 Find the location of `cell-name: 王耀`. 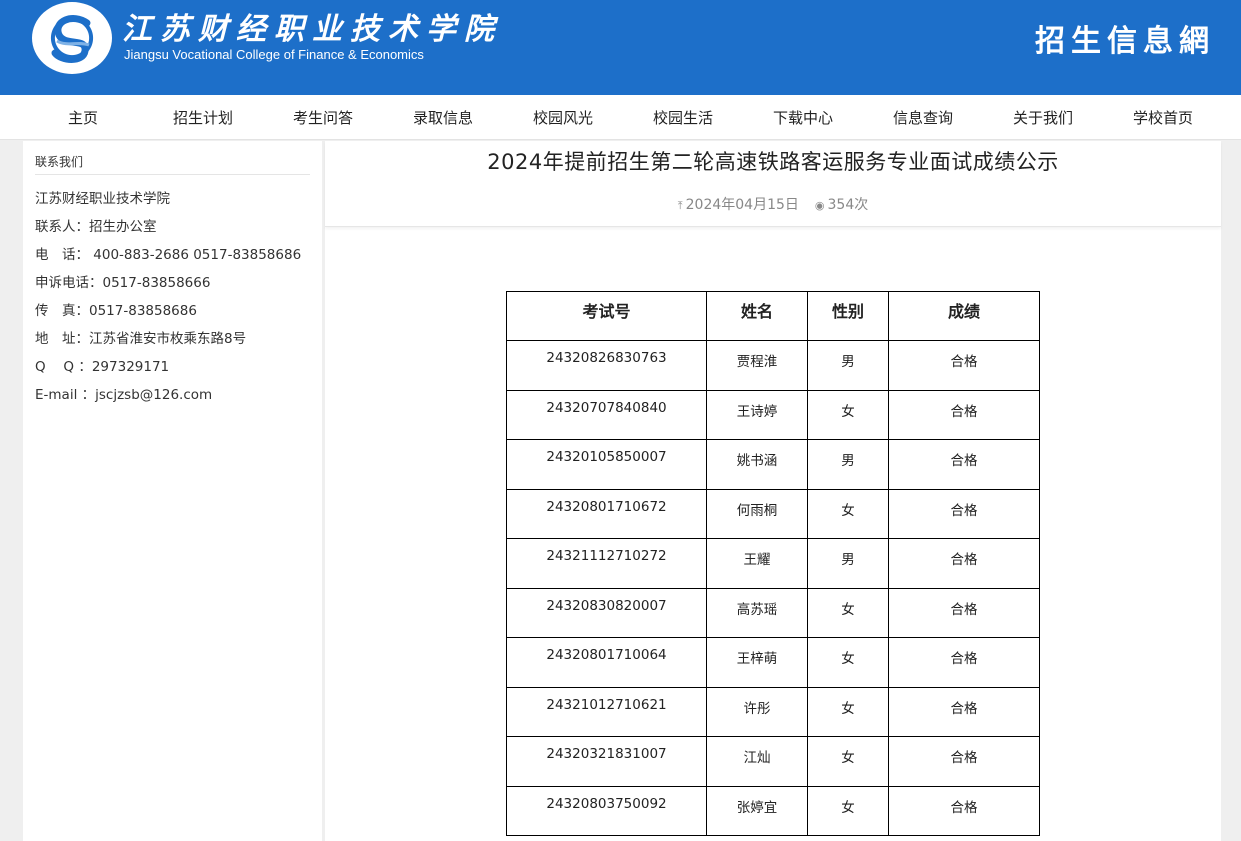

cell-name: 王耀 is located at coordinates (757, 563).